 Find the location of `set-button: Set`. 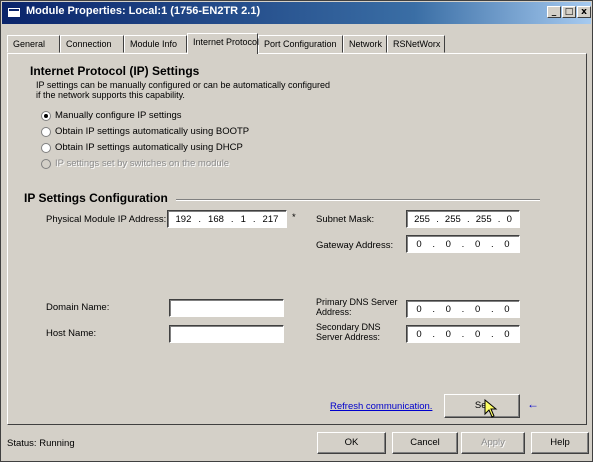

set-button: Set is located at coordinates (482, 406).